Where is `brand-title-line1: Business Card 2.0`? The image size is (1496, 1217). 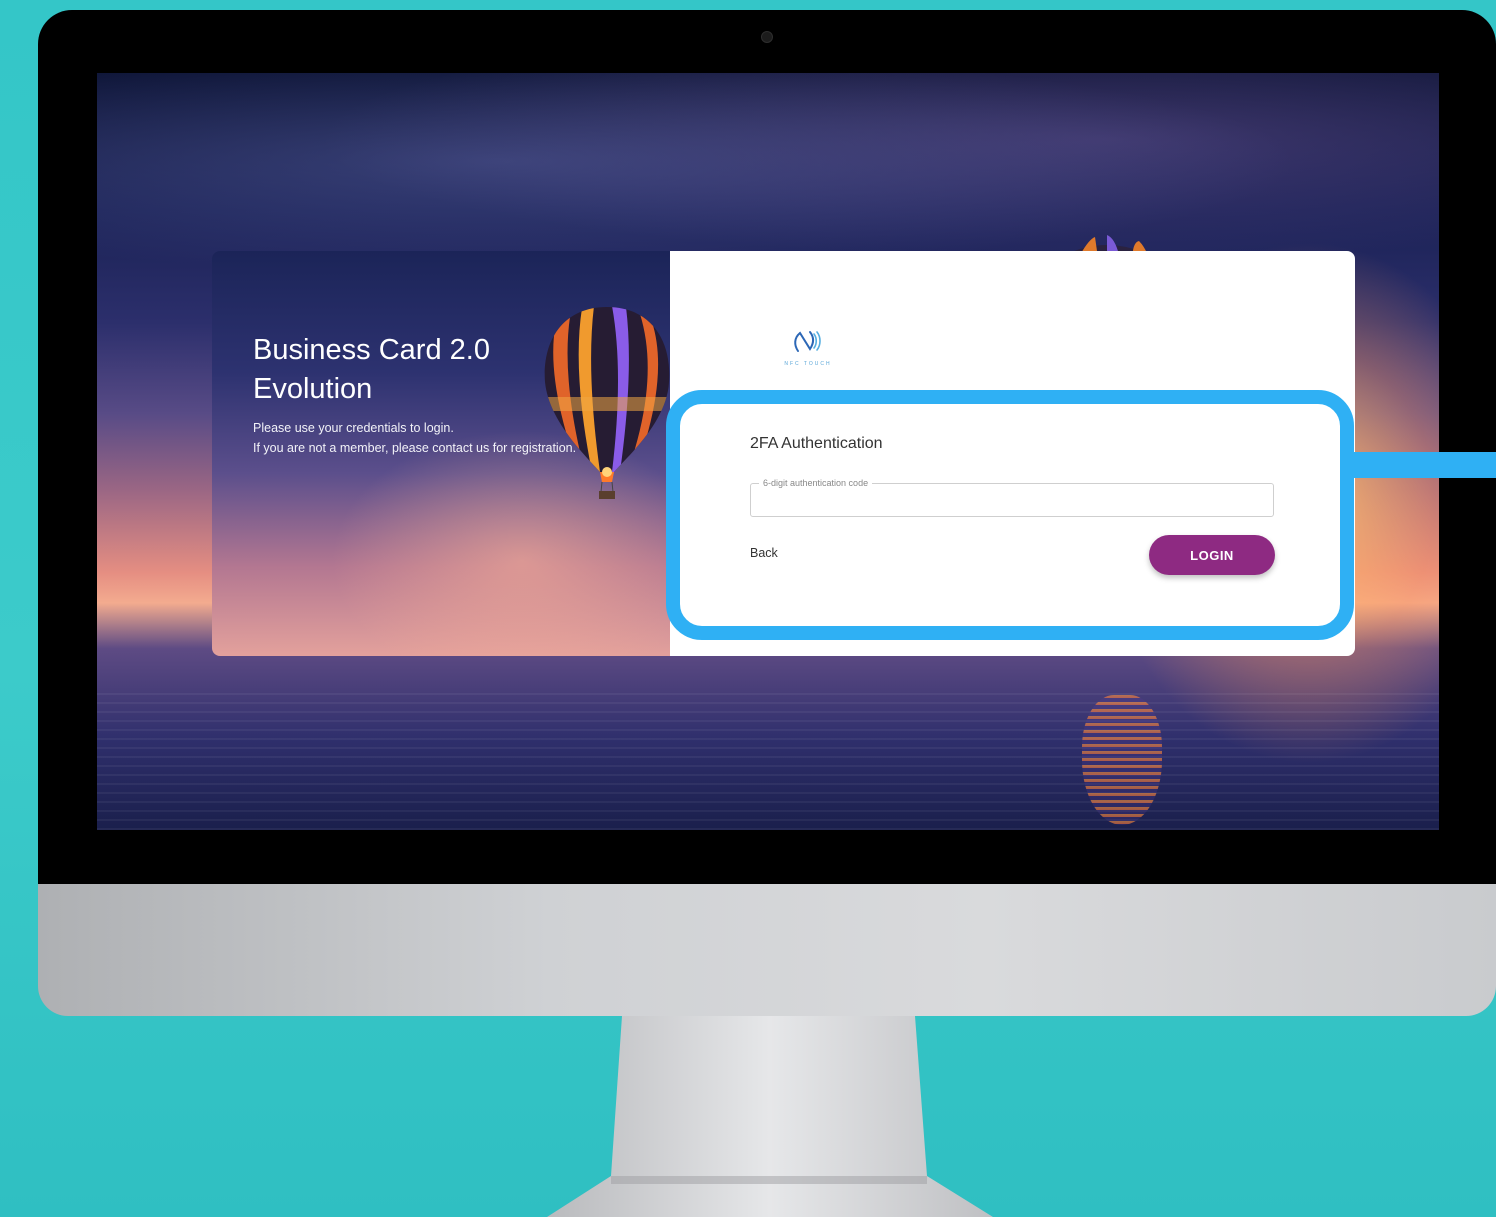 brand-title-line1: Business Card 2.0 is located at coordinates (371, 350).